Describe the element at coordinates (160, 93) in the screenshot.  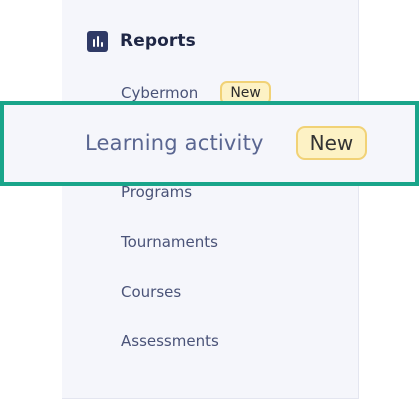
I see `sidebar-item-label: Cybermon` at that location.